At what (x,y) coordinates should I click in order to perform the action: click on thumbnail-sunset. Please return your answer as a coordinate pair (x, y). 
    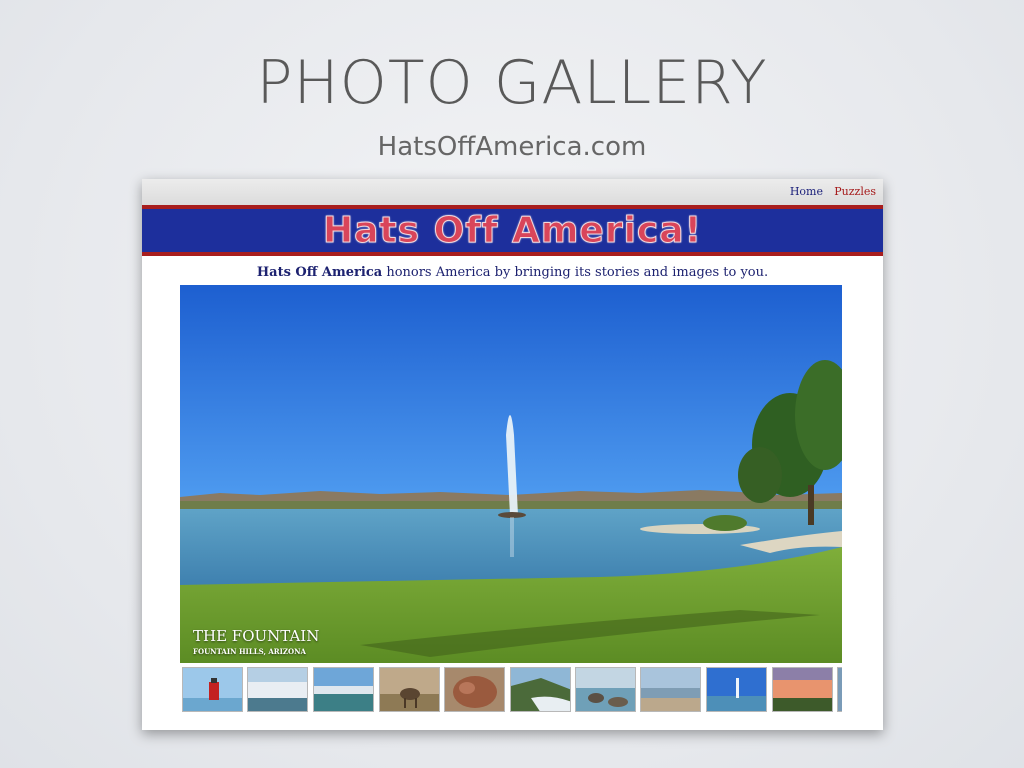
    Looking at the image, I should click on (802, 689).